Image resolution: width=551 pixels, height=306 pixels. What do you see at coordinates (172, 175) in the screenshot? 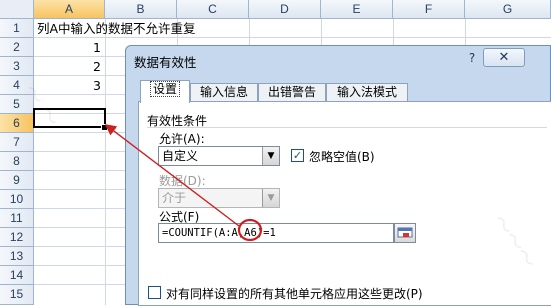
I see `annotation-arrow` at bounding box center [172, 175].